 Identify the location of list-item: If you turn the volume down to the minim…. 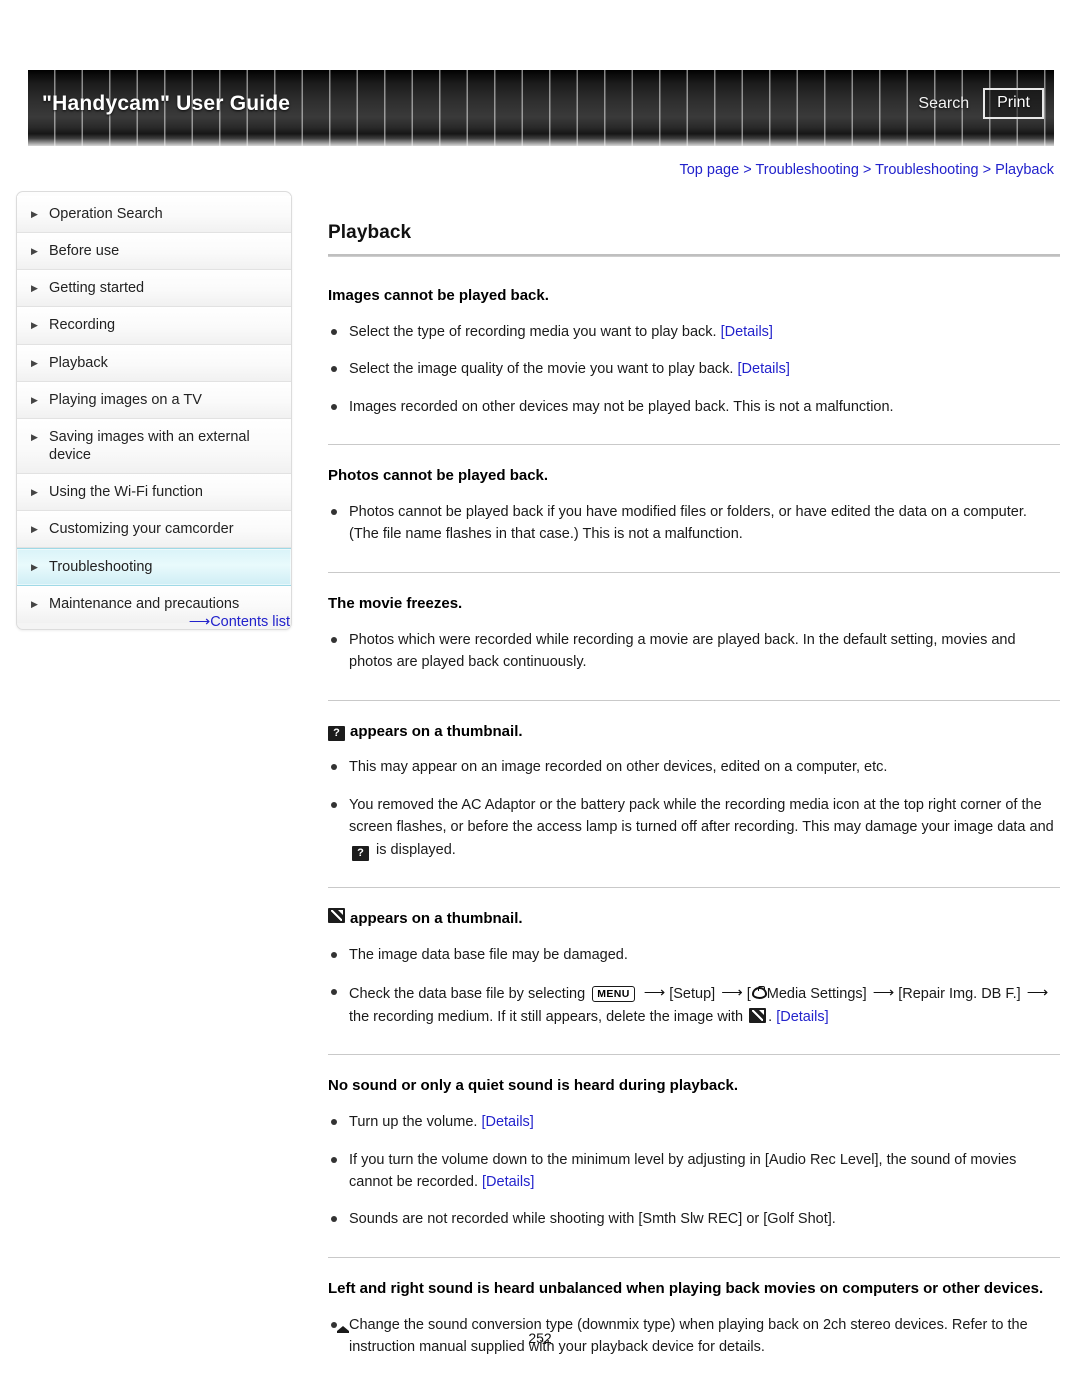
(694, 1171).